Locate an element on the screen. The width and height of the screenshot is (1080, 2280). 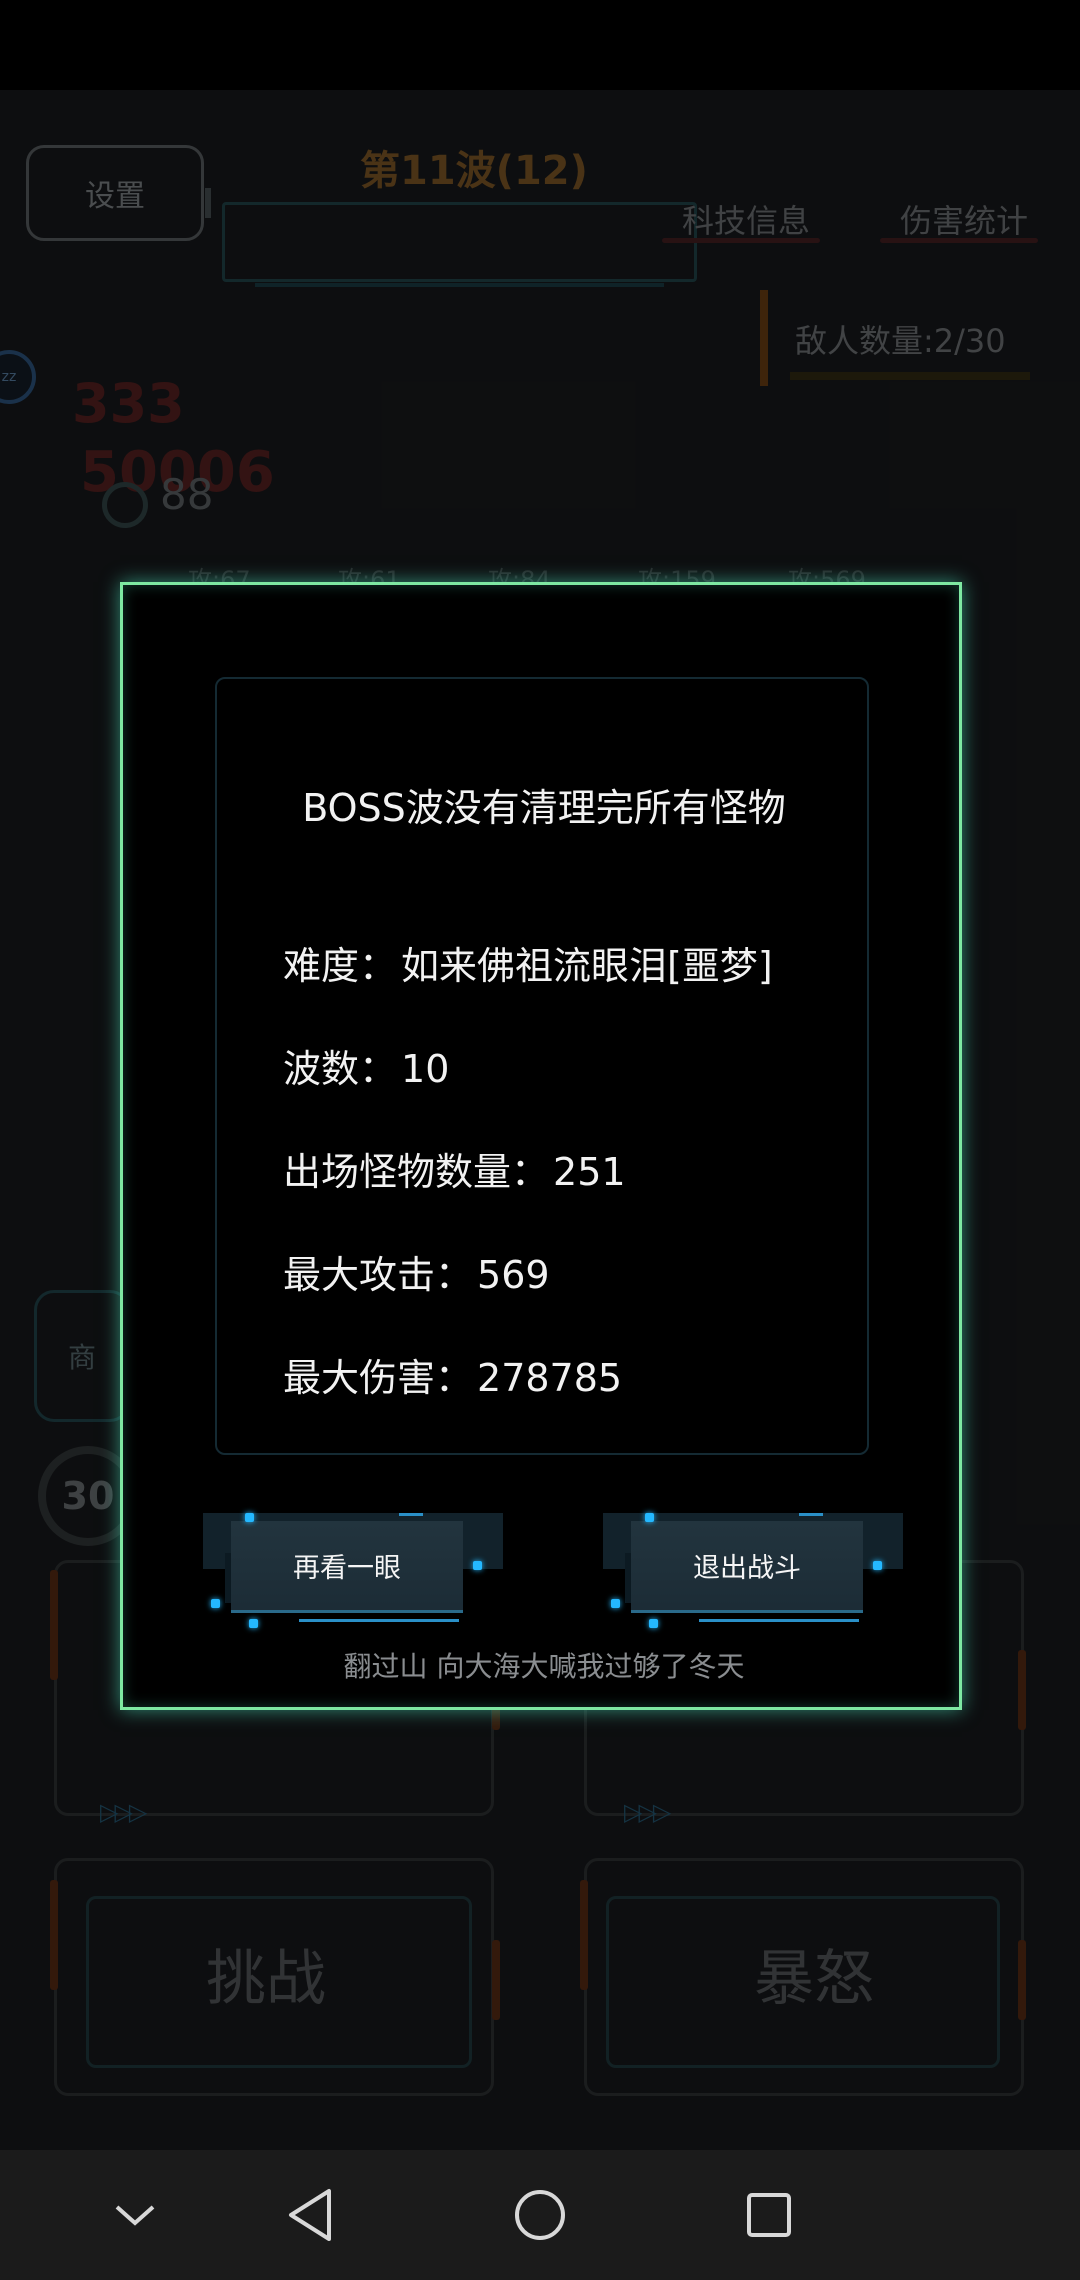
stat-label: 最大伤害： is located at coordinates (378, 1378).